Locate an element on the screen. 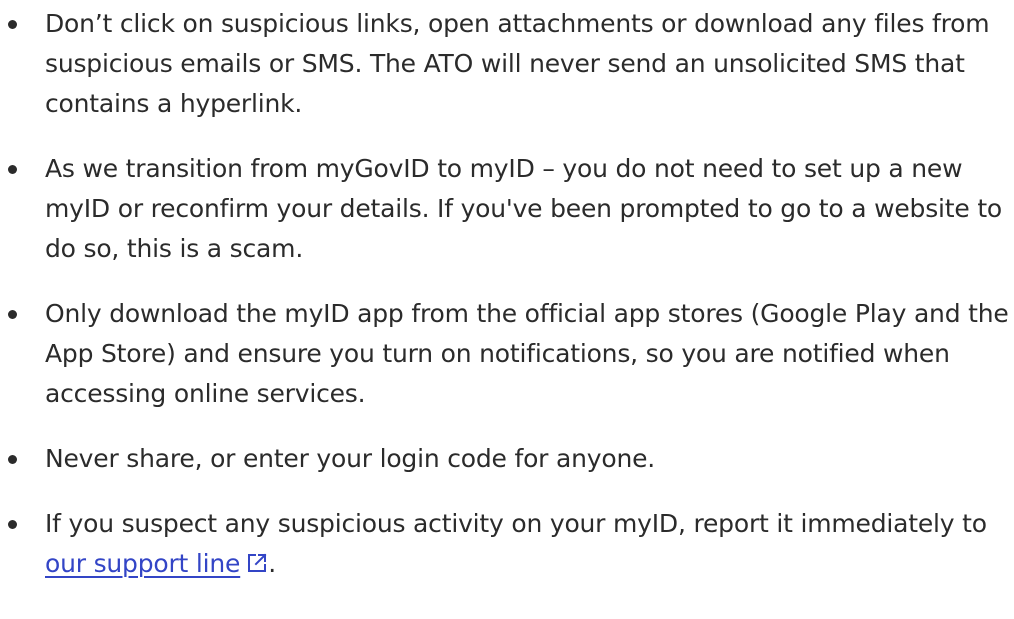 This screenshot has width=1014, height=619. external-link-icon is located at coordinates (257, 563).